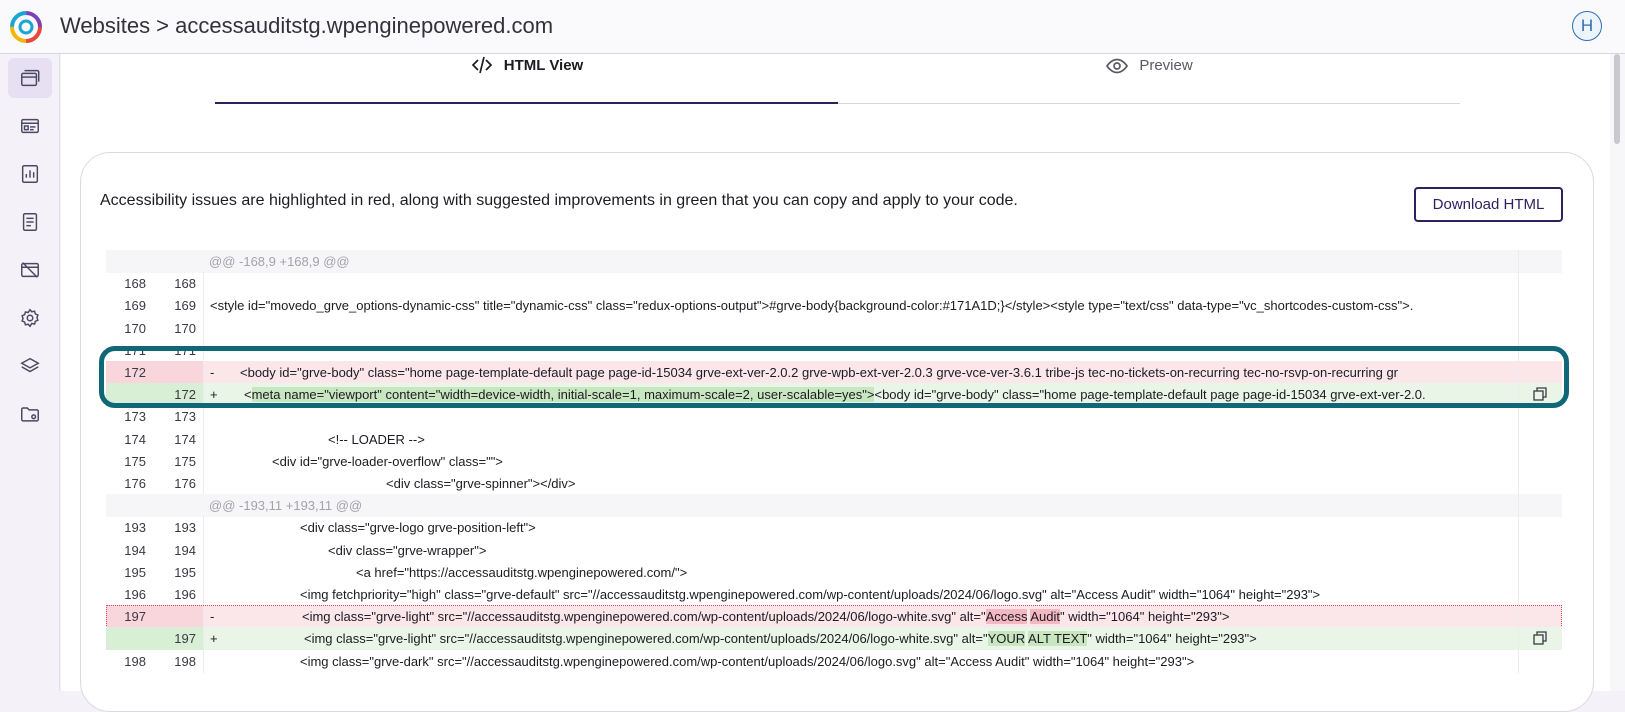 The width and height of the screenshot is (1625, 712). What do you see at coordinates (185, 439) in the screenshot?
I see `new-line-number: 174` at bounding box center [185, 439].